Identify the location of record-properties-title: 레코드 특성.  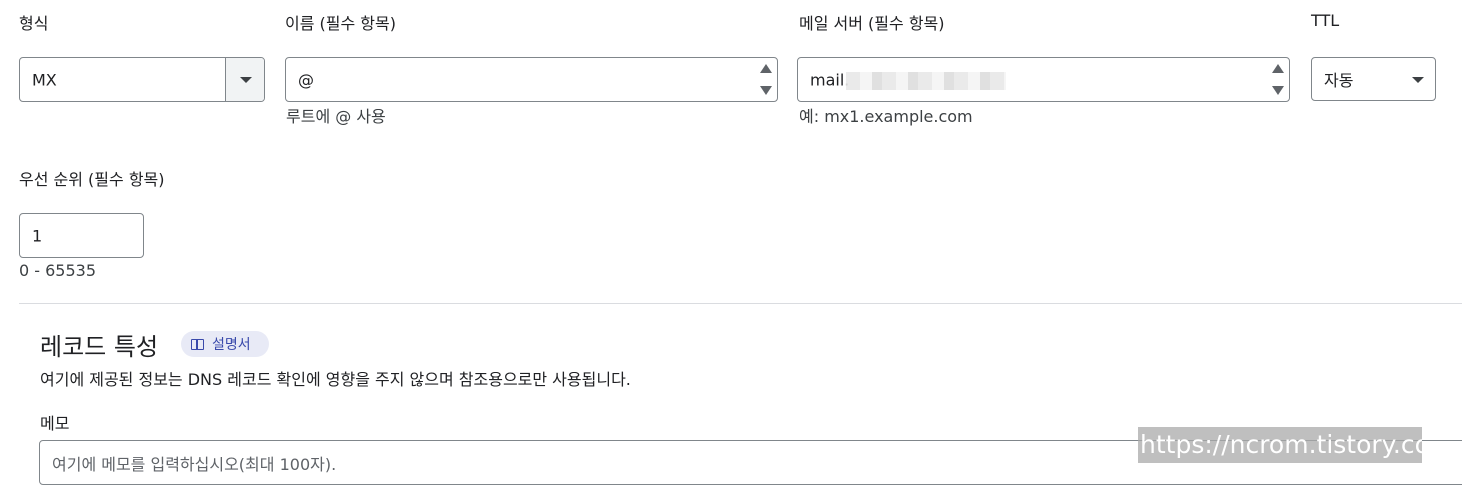
(99, 347).